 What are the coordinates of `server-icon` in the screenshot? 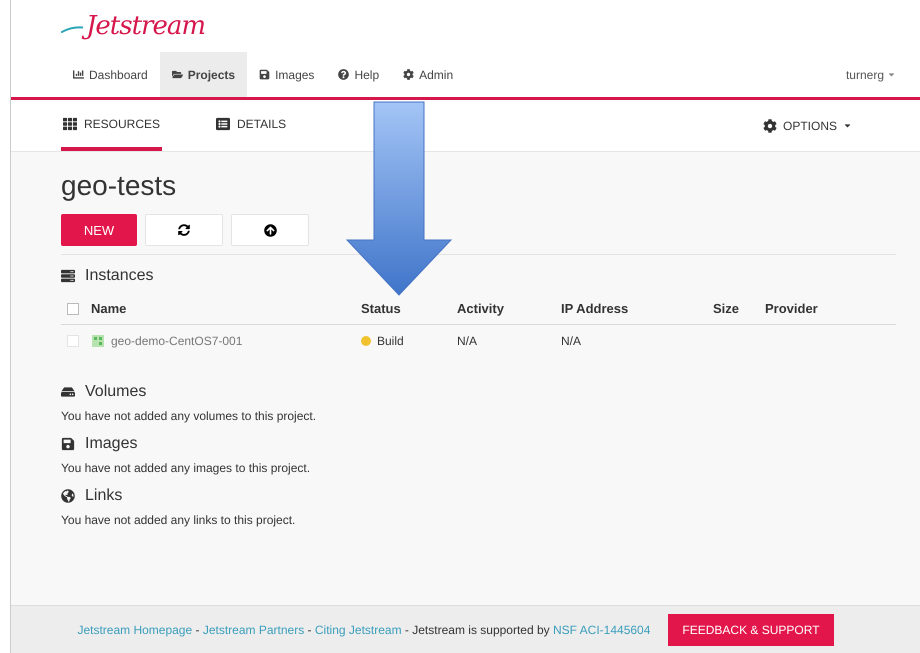 It's located at (68, 276).